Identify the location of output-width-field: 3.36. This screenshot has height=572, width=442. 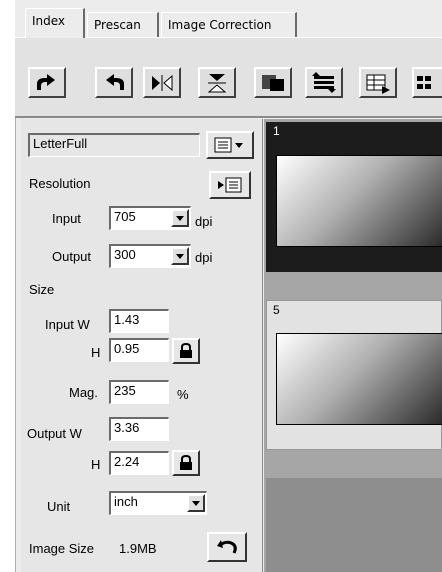
(139, 429).